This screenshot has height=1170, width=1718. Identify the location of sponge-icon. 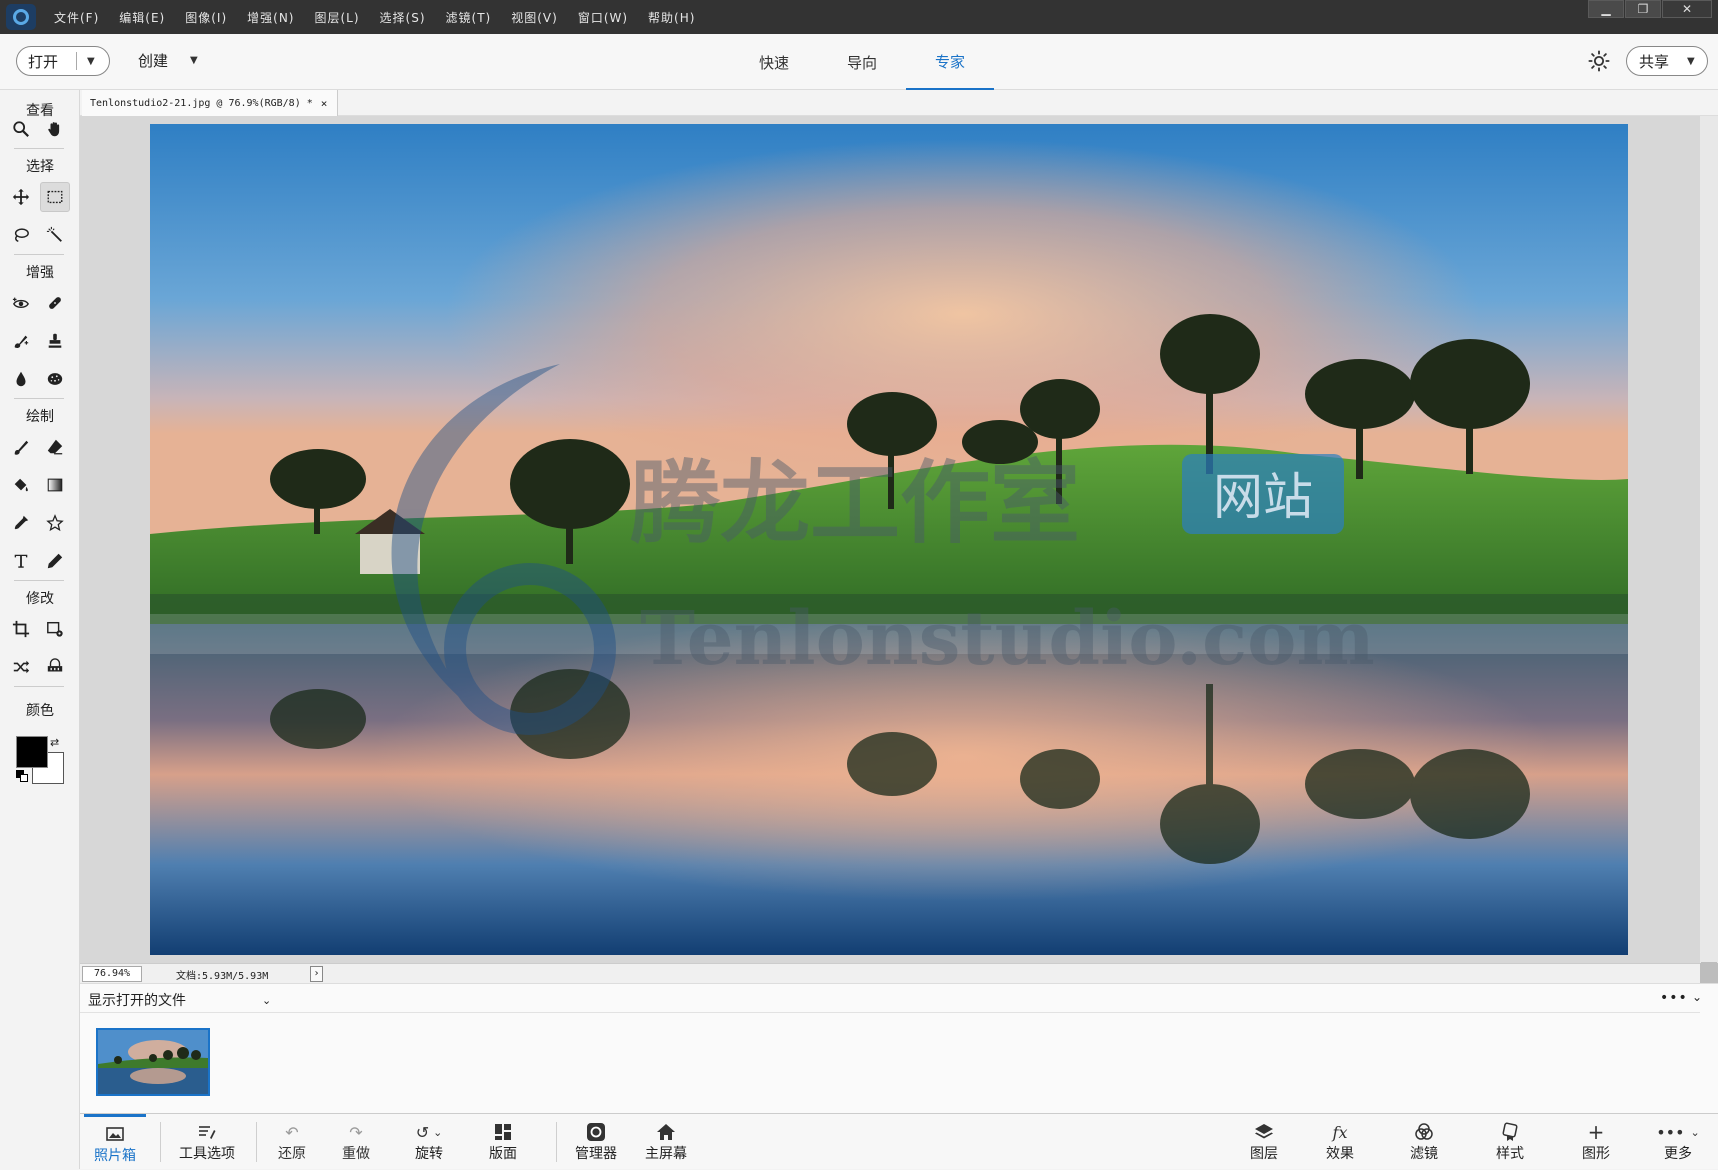
(55, 379).